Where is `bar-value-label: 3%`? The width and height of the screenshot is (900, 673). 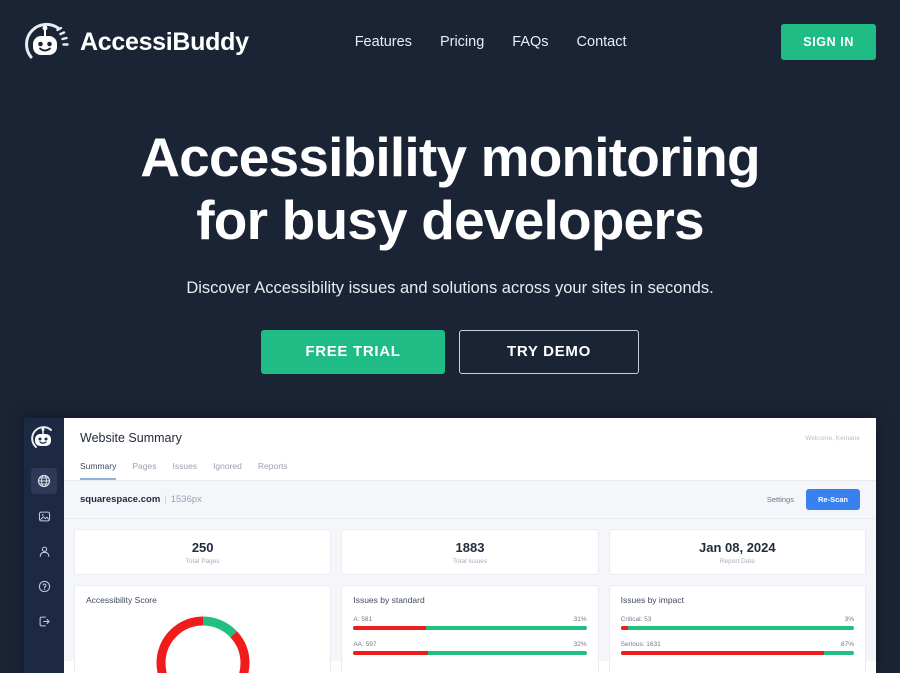
bar-value-label: 3% is located at coordinates (849, 619).